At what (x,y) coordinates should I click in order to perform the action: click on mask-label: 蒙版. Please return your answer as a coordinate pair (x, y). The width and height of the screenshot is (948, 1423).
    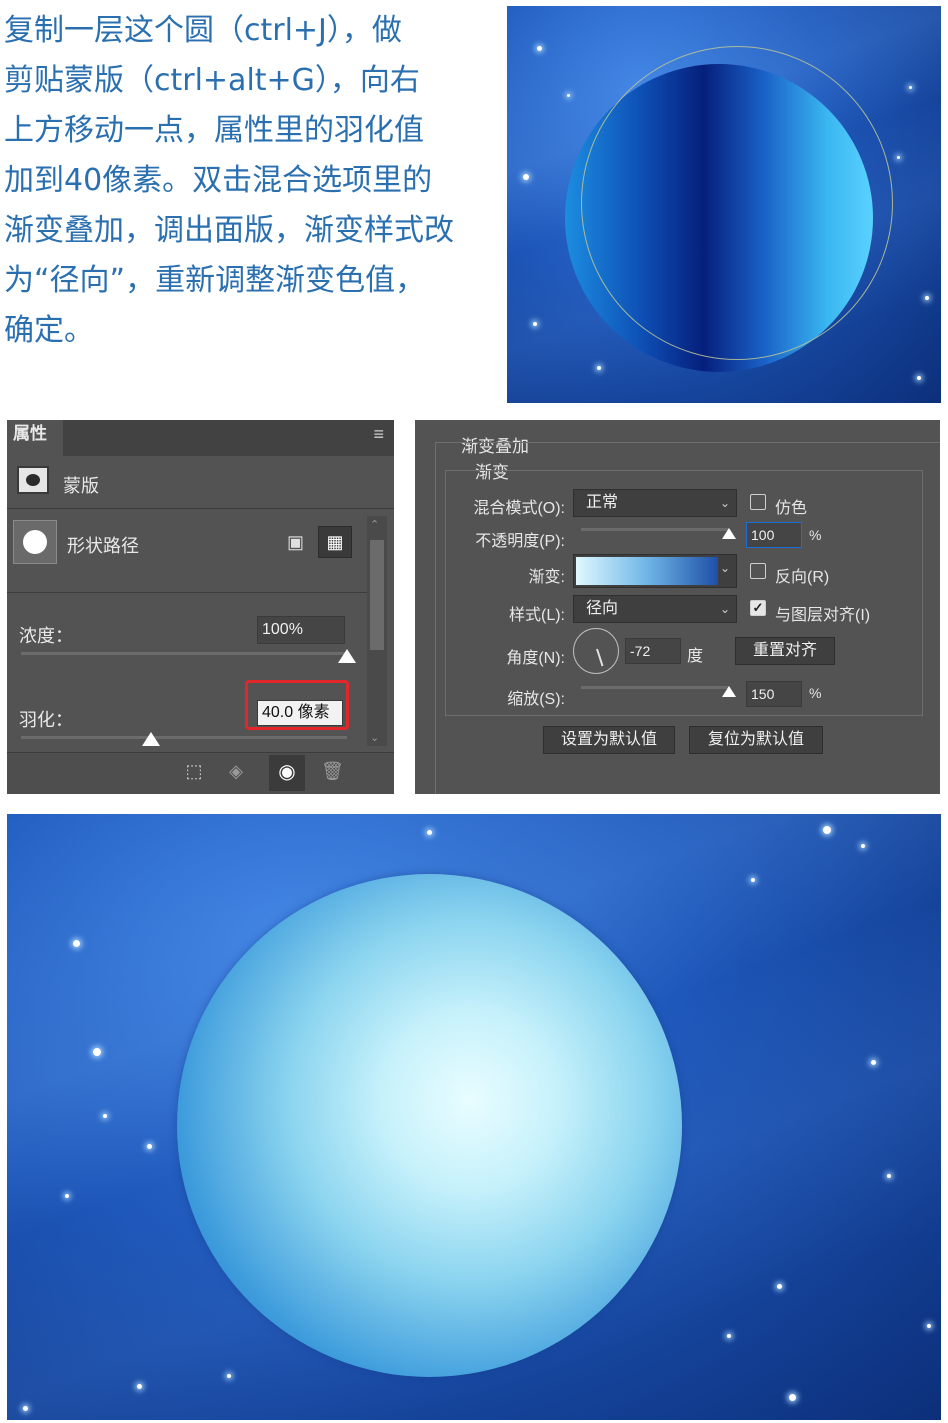
    Looking at the image, I should click on (81, 486).